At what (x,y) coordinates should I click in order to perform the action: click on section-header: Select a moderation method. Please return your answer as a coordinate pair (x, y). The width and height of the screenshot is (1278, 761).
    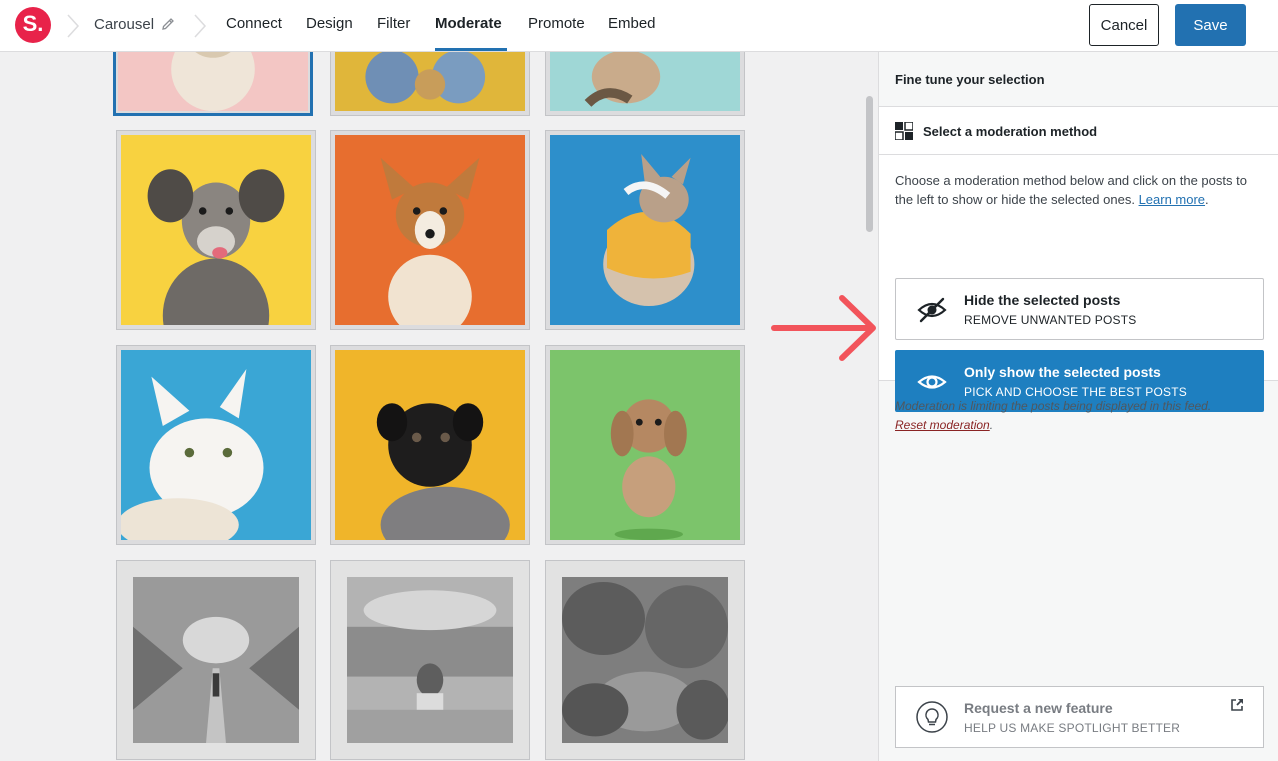
    Looking at the image, I should click on (1078, 131).